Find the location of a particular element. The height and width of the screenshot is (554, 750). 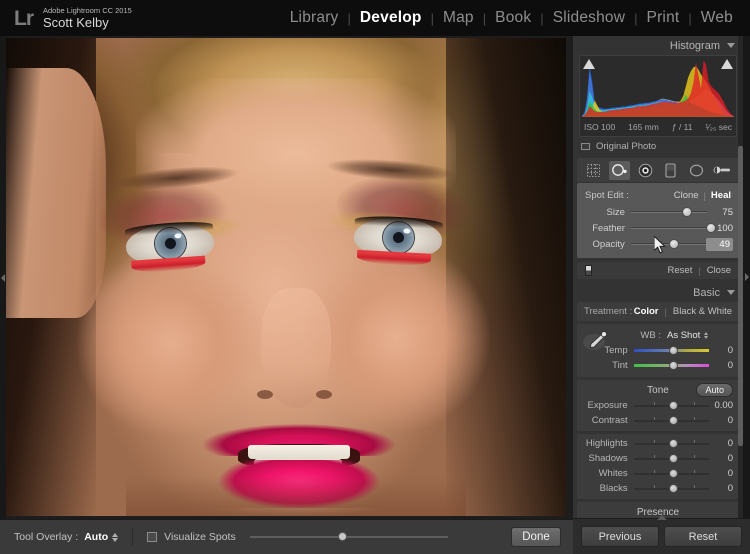

contrast-slider is located at coordinates (671, 420).